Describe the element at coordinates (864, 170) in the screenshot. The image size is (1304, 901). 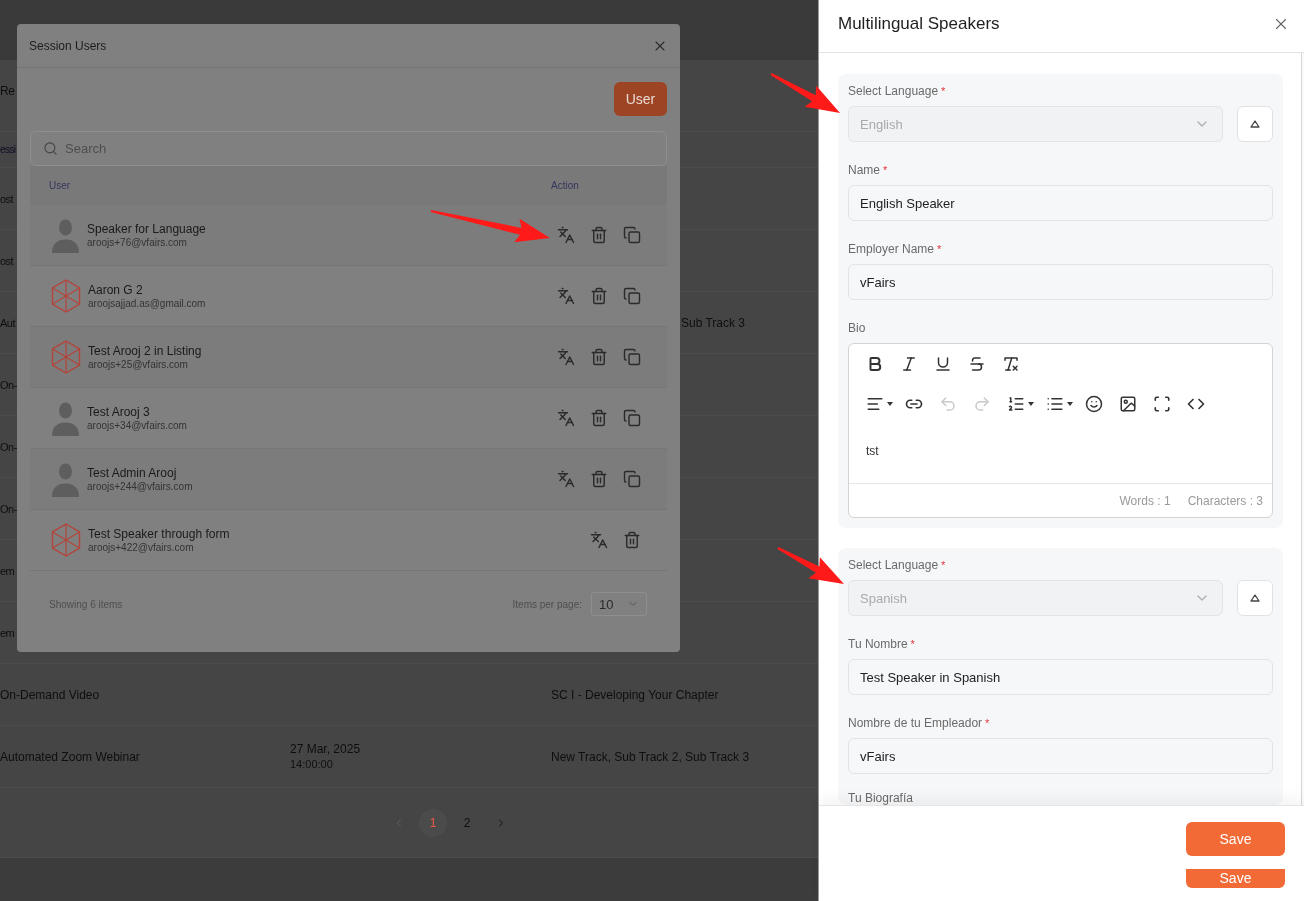
I see `field-label: Name` at that location.